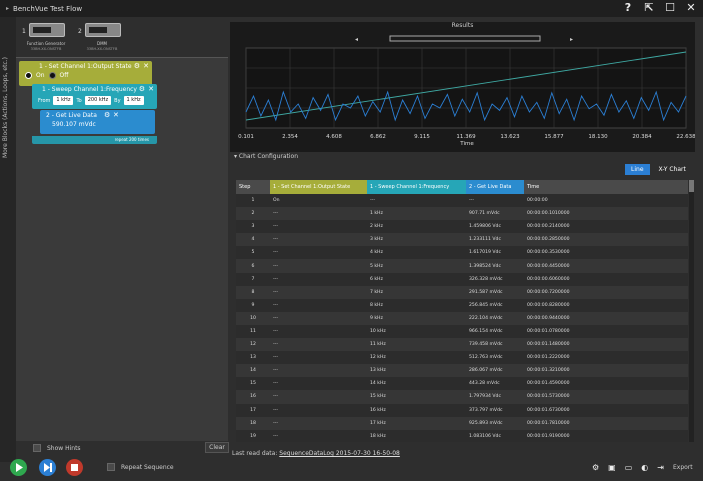  I want to click on scroll-thumb, so click(691, 186).